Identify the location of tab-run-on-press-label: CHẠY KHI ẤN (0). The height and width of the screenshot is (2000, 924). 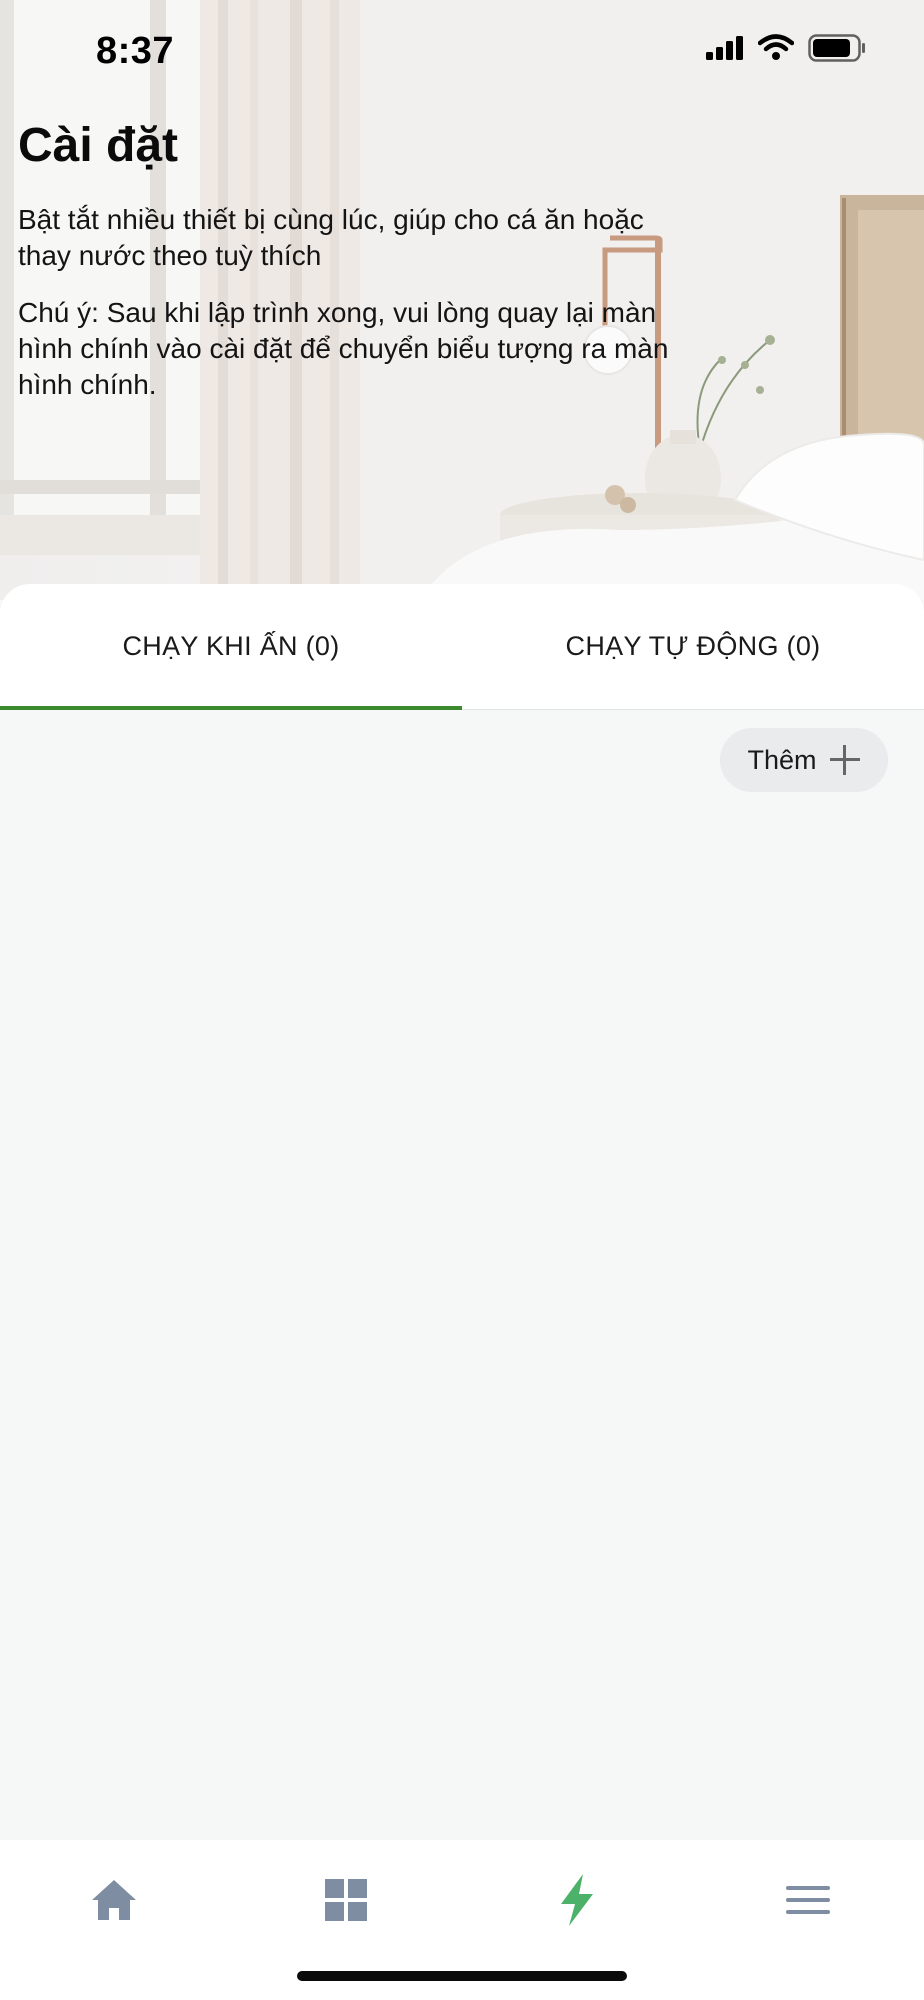
(231, 646).